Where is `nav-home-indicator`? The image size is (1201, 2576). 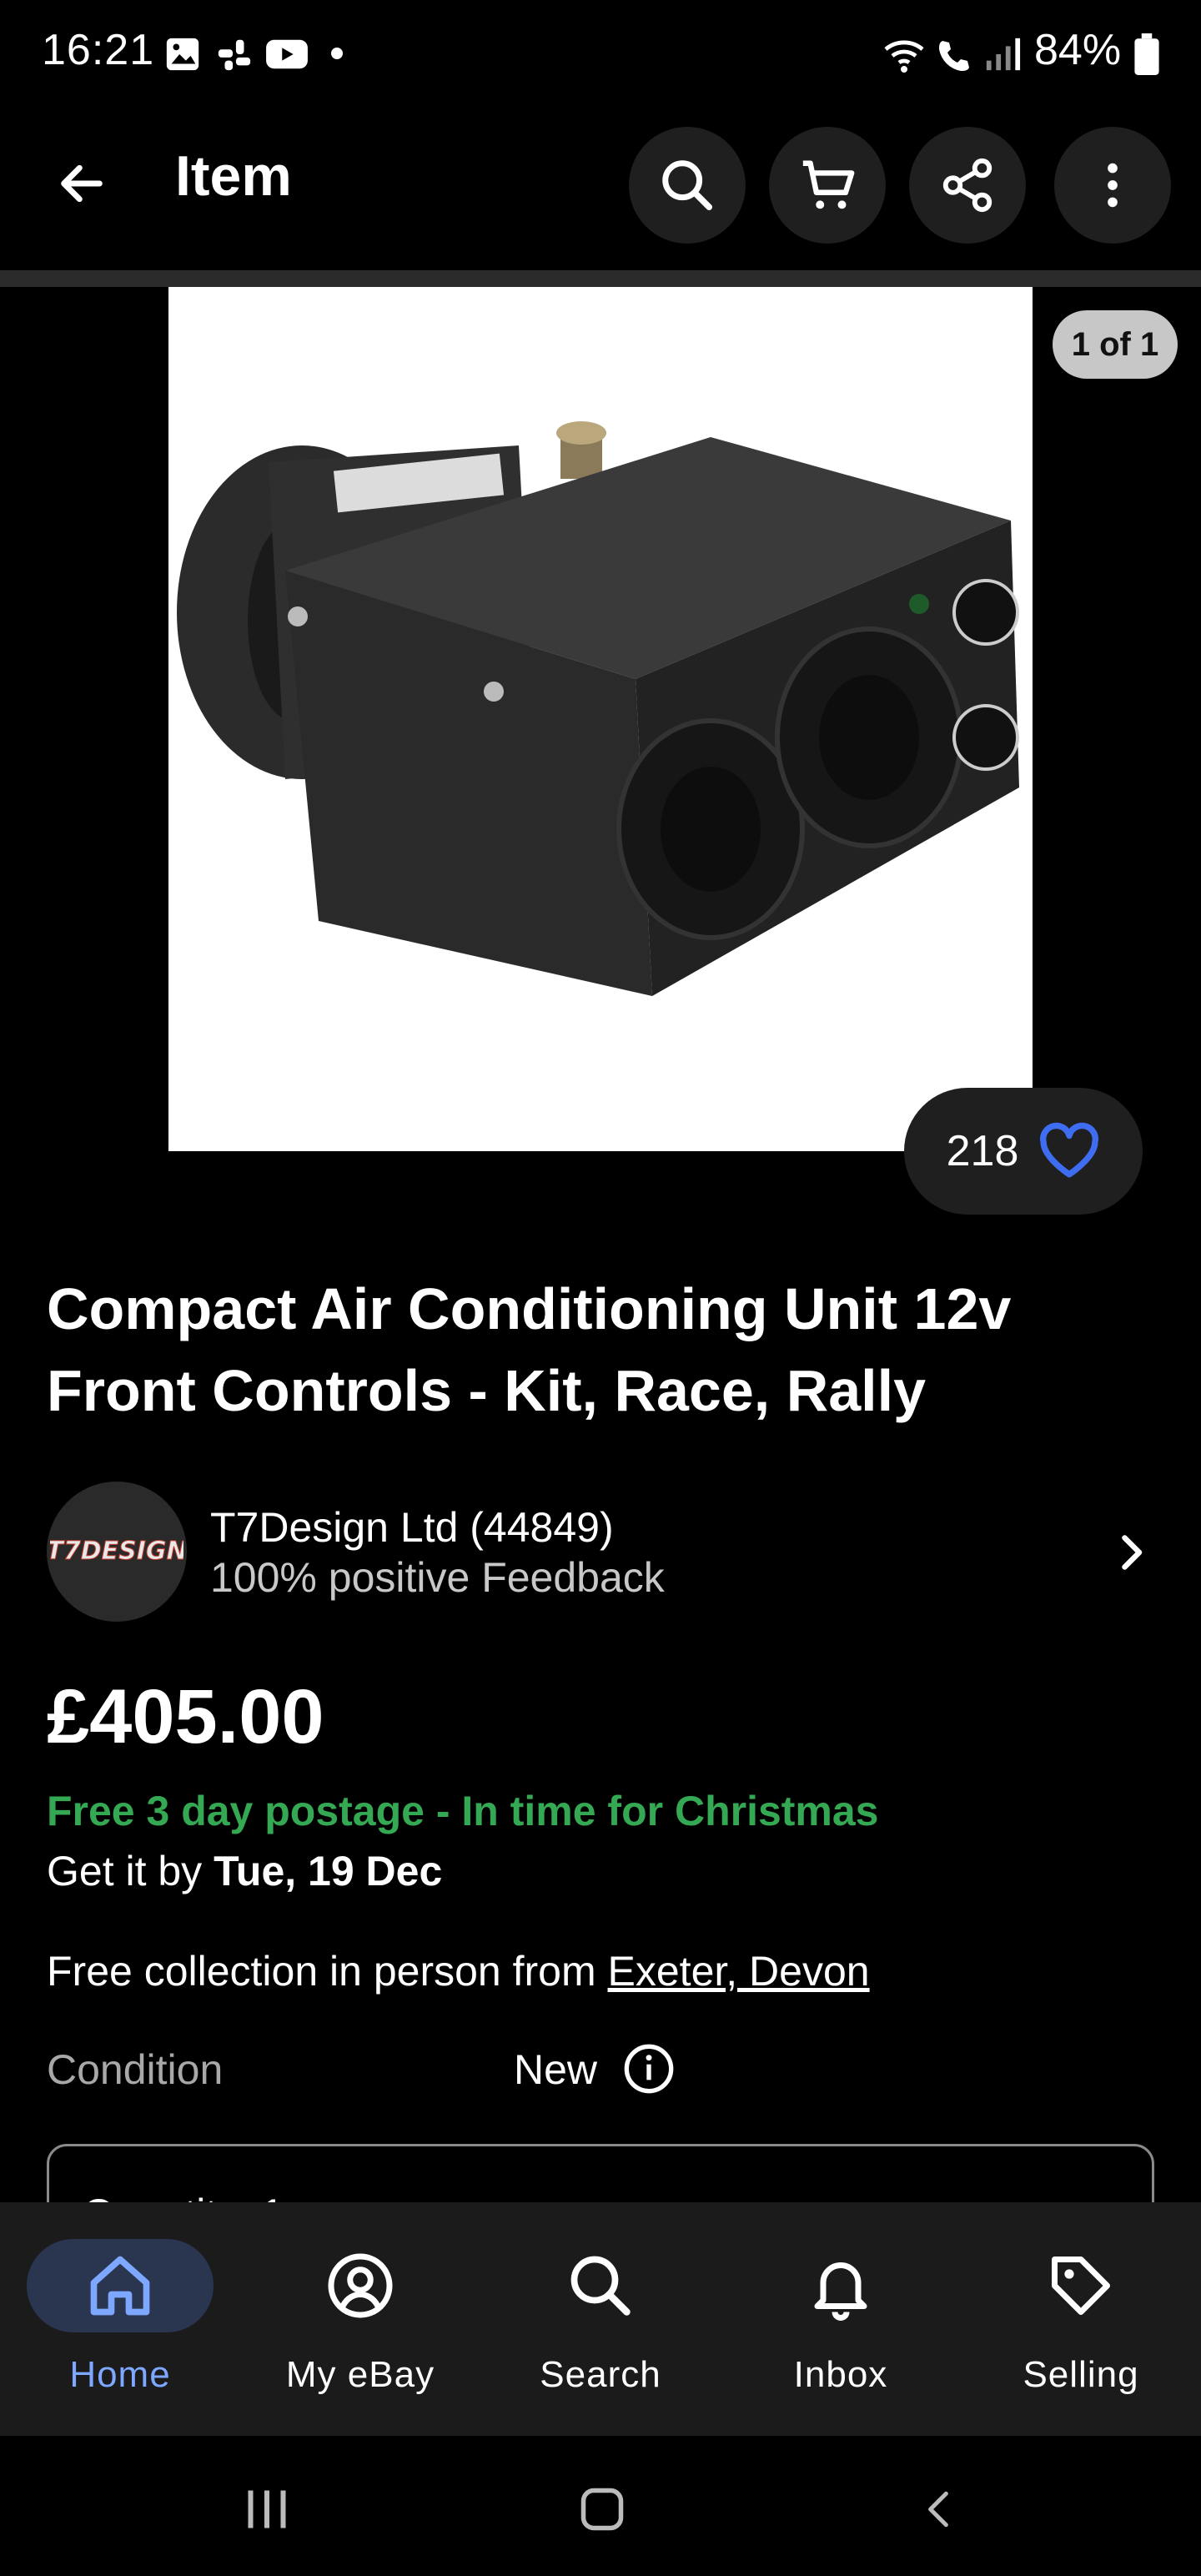 nav-home-indicator is located at coordinates (121, 2285).